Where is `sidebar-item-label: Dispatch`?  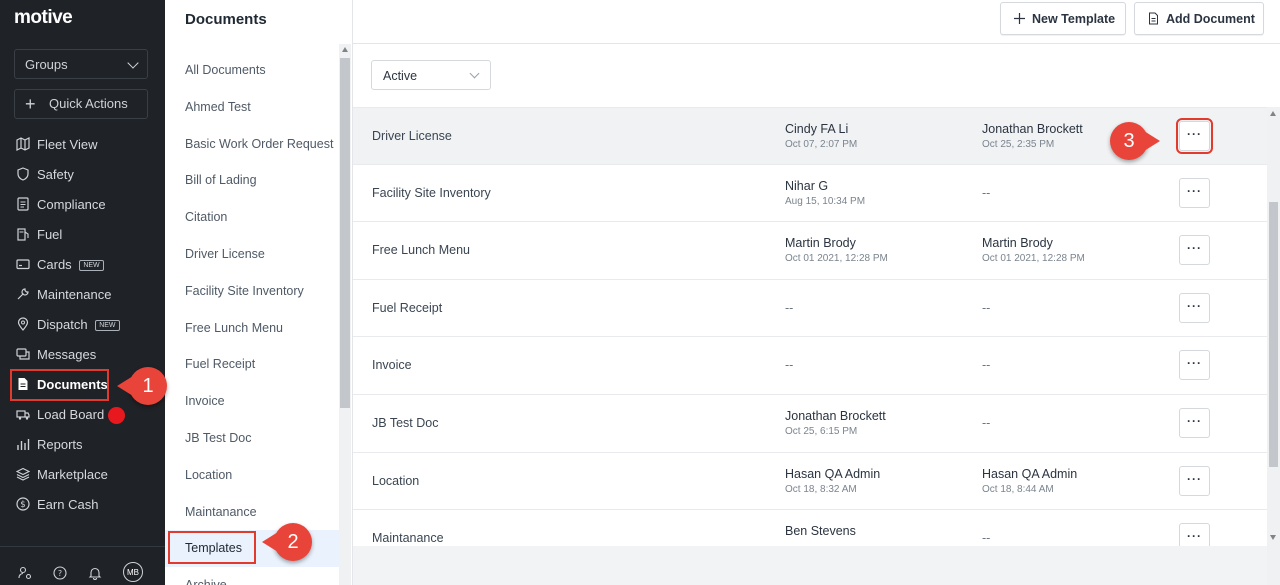
sidebar-item-label: Dispatch is located at coordinates (62, 324).